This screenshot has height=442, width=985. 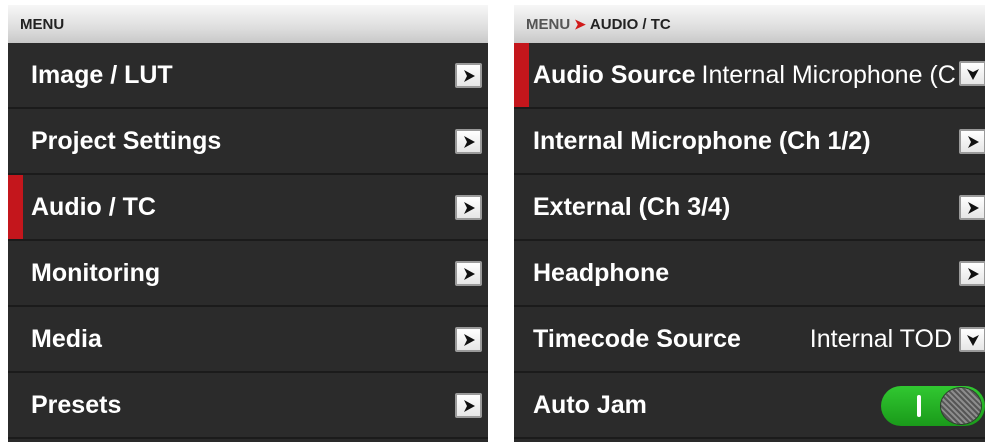 What do you see at coordinates (548, 24) in the screenshot?
I see `breadcrumb-root: MENU` at bounding box center [548, 24].